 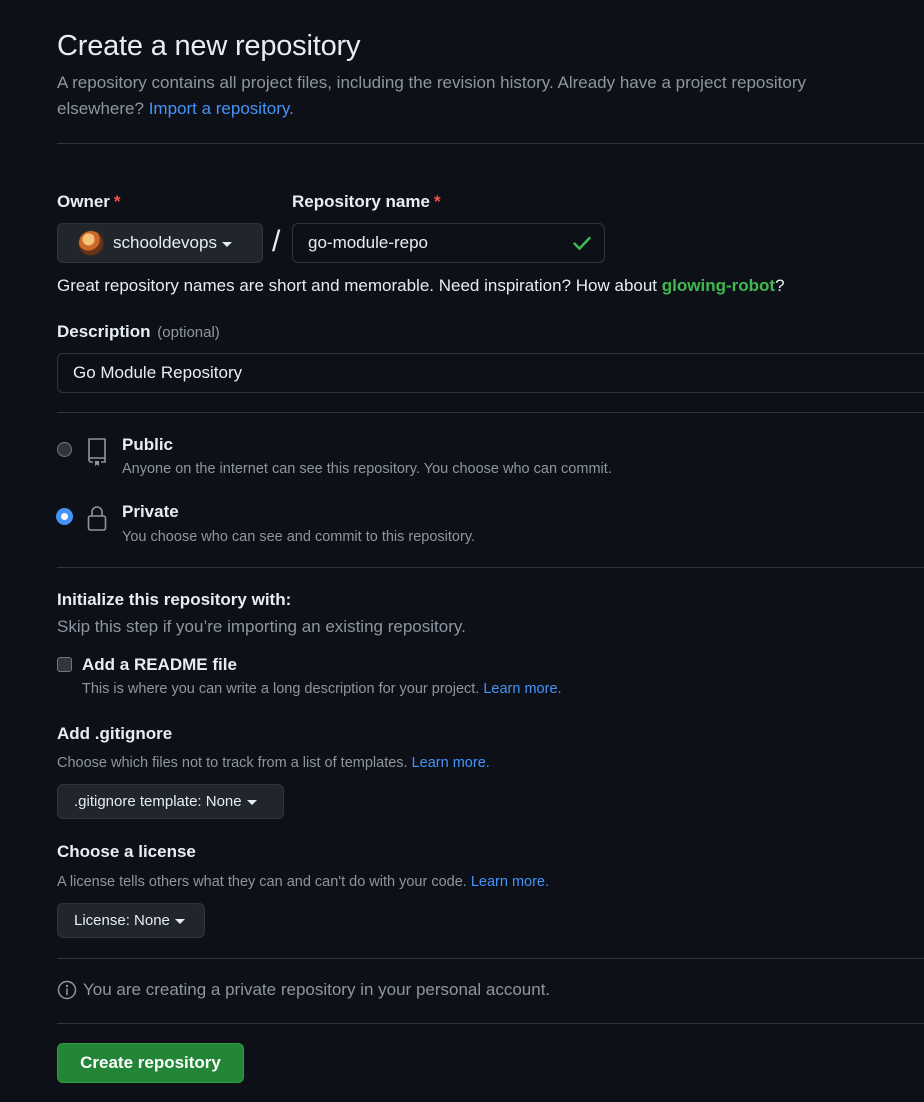 I want to click on suggestion-end: ?, so click(x=780, y=285).